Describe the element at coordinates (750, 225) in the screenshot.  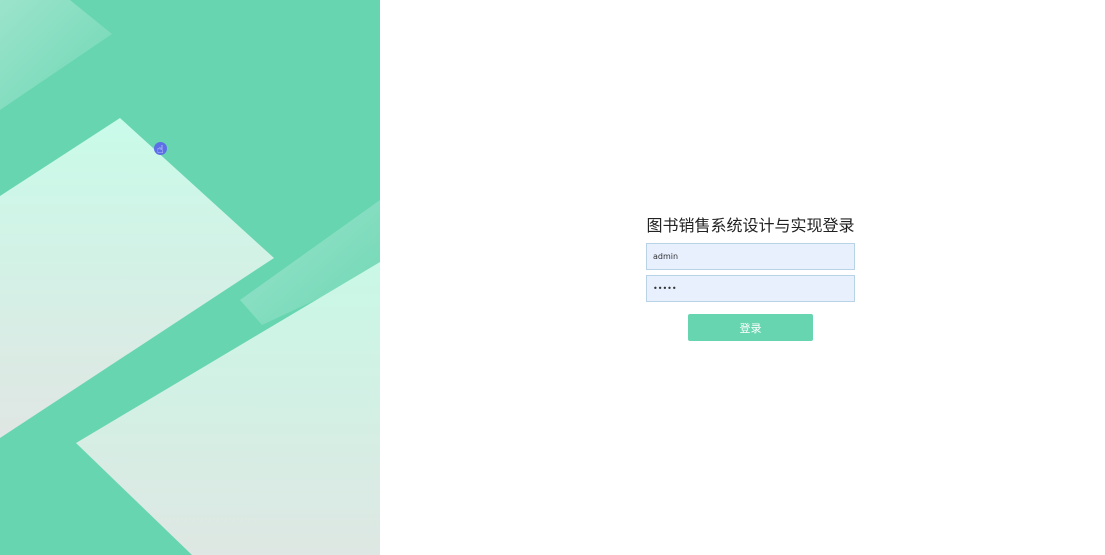
I see `login-title: 图书销售系统设计与实现登录` at that location.